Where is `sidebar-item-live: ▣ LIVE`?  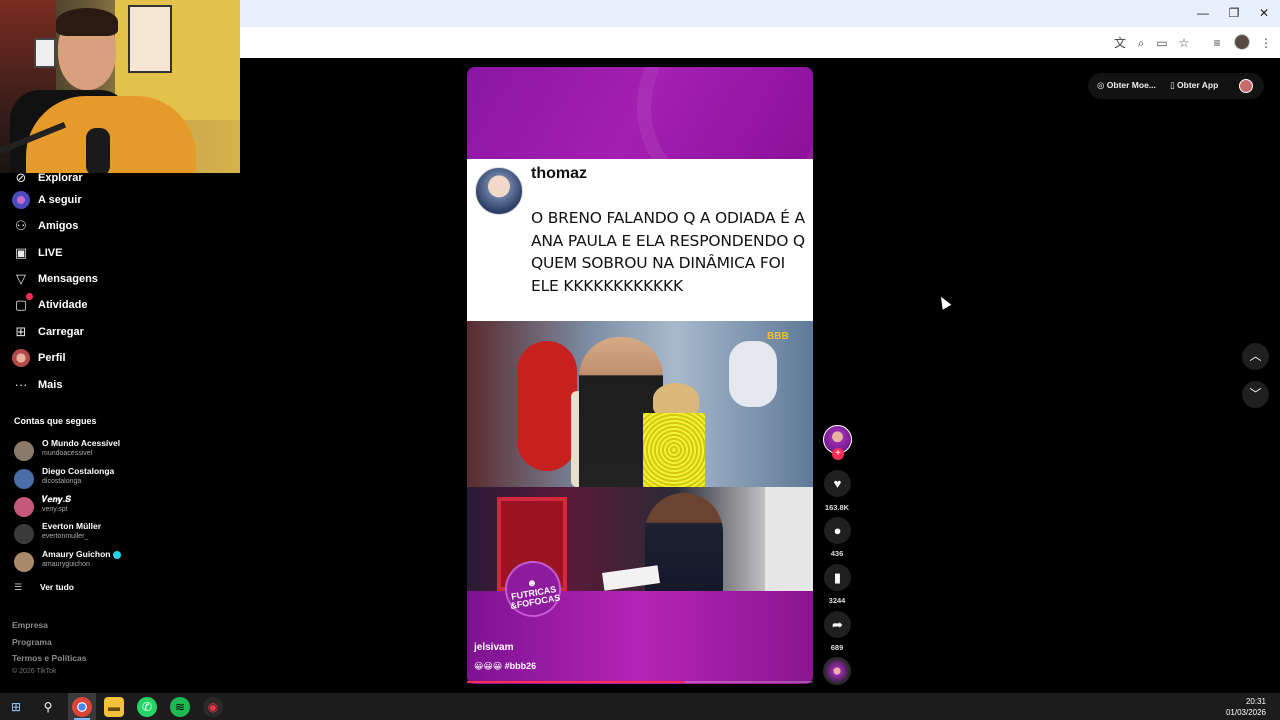
sidebar-item-live: ▣ LIVE is located at coordinates (37, 253).